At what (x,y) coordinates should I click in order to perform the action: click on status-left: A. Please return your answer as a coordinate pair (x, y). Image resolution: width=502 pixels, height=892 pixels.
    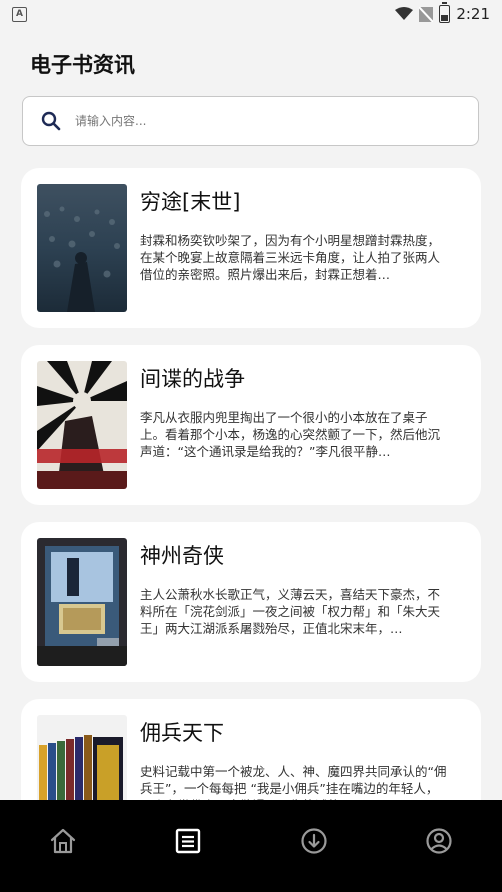
    Looking at the image, I should click on (19, 14).